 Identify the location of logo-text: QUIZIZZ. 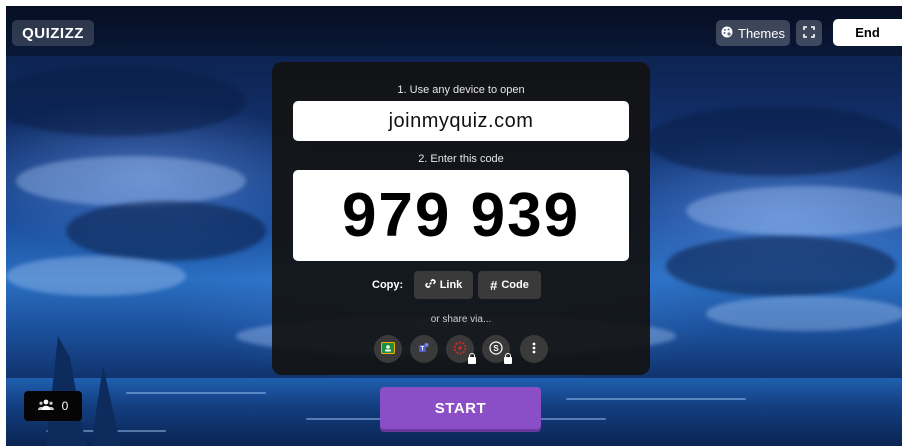
(53, 33).